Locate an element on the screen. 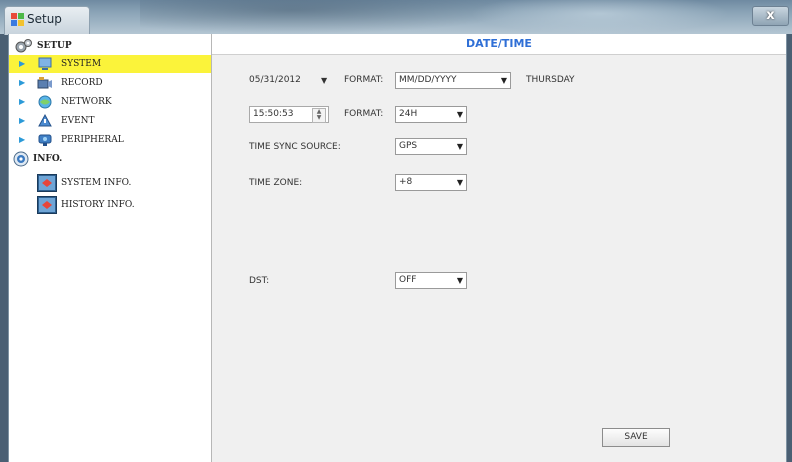  weekday-text: THURSDAY is located at coordinates (550, 80).